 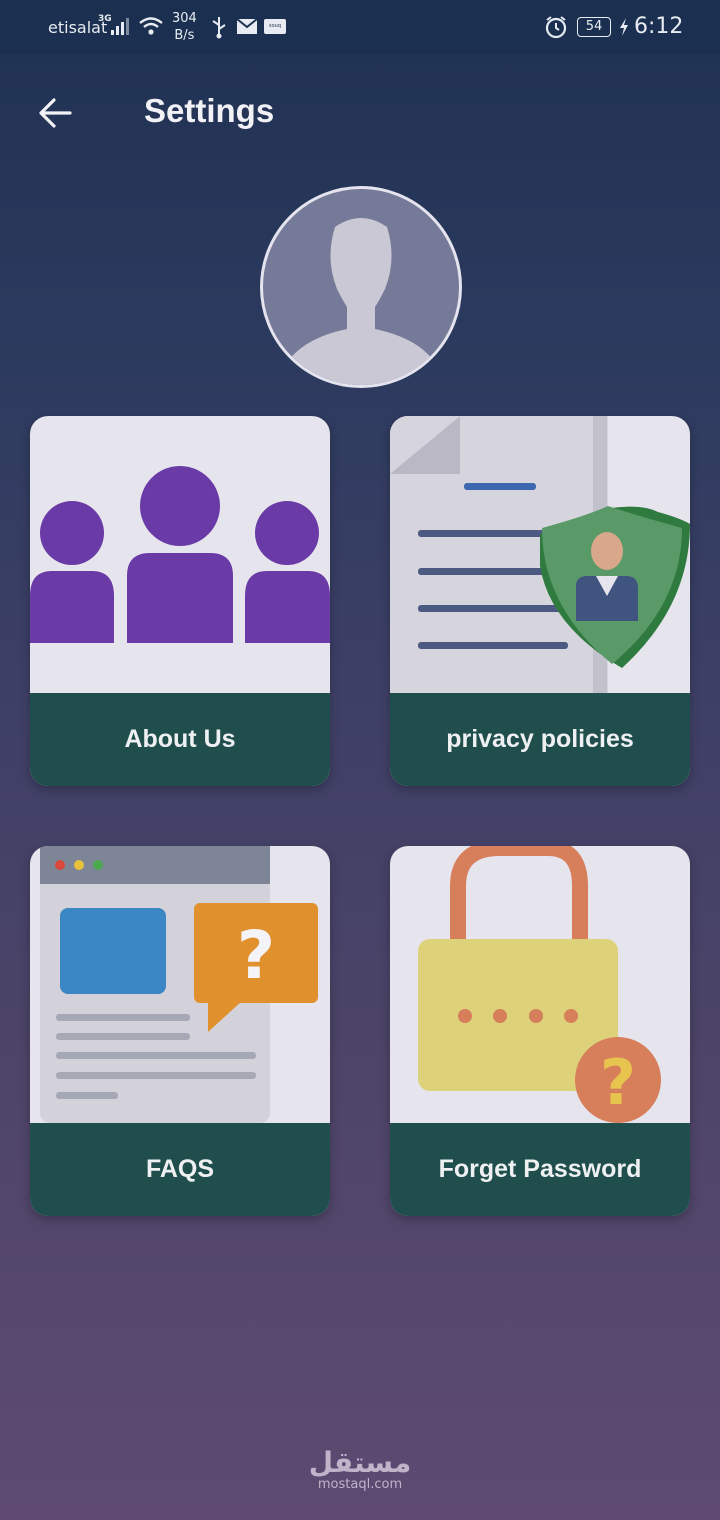 What do you see at coordinates (275, 26) in the screenshot?
I see `app-notification-icon: souq` at bounding box center [275, 26].